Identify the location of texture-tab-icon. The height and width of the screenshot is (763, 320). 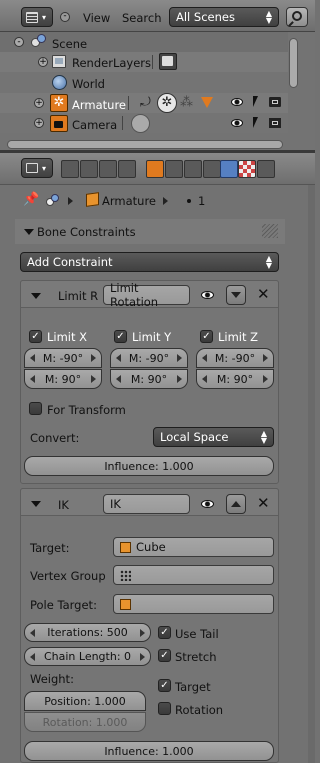
(247, 169).